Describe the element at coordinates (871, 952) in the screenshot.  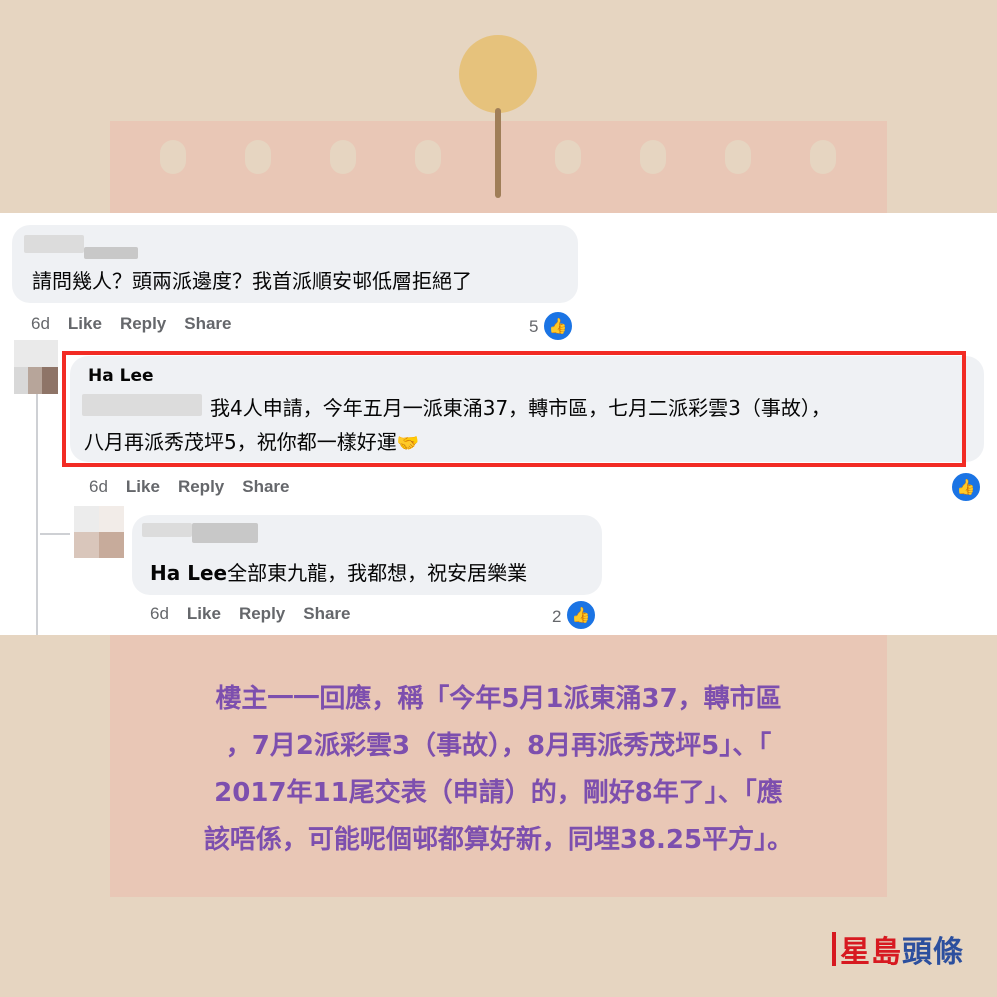
I see `logo-text-a: 星島` at that location.